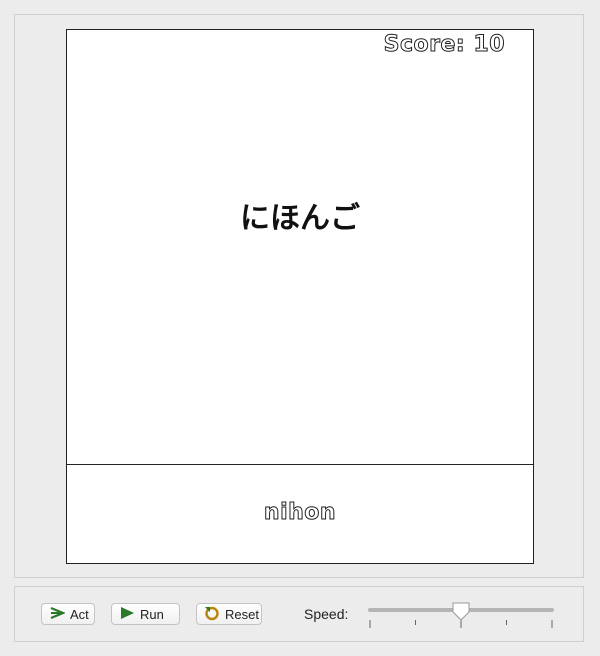 The image size is (600, 656). Describe the element at coordinates (127, 614) in the screenshot. I see `play-icon` at that location.